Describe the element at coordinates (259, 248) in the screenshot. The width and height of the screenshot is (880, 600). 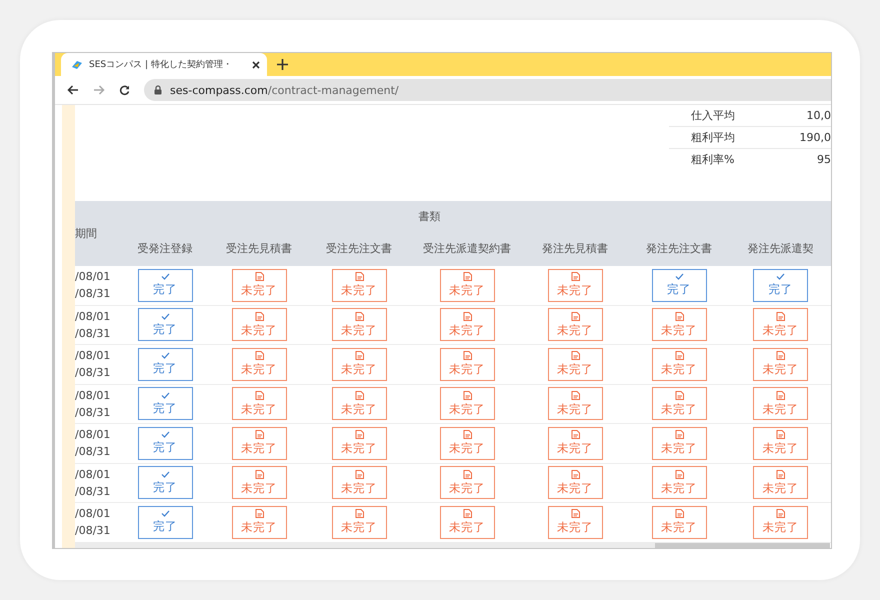
I see `column-header: 受注先見積書` at that location.